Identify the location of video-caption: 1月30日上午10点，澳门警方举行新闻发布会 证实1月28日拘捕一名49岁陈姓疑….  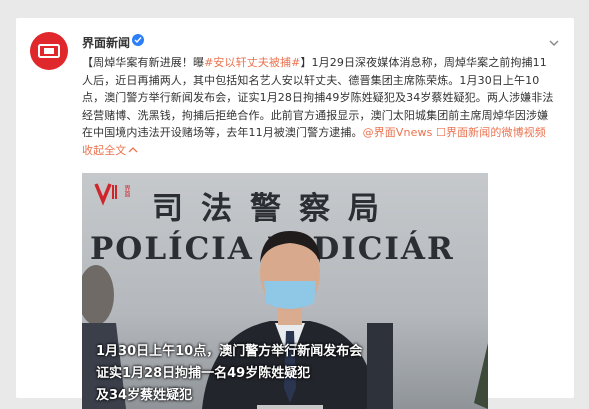
(229, 374).